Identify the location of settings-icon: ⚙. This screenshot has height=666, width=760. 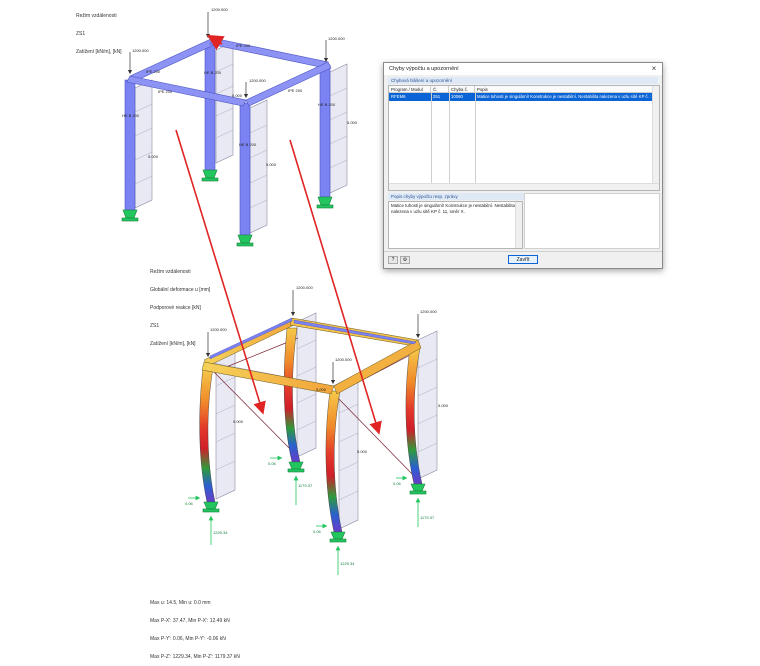
(405, 260).